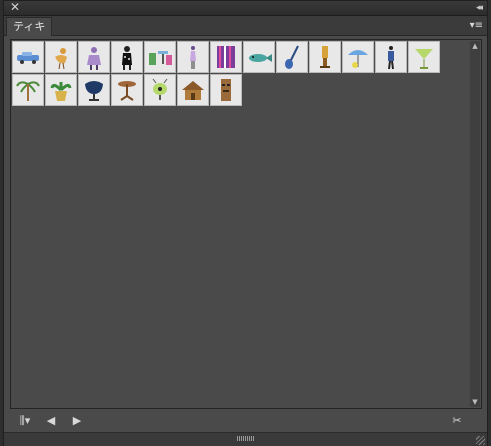 This screenshot has width=491, height=446. What do you see at coordinates (245, 26) in the screenshot?
I see `tab-row: ティキ ▾≡` at bounding box center [245, 26].